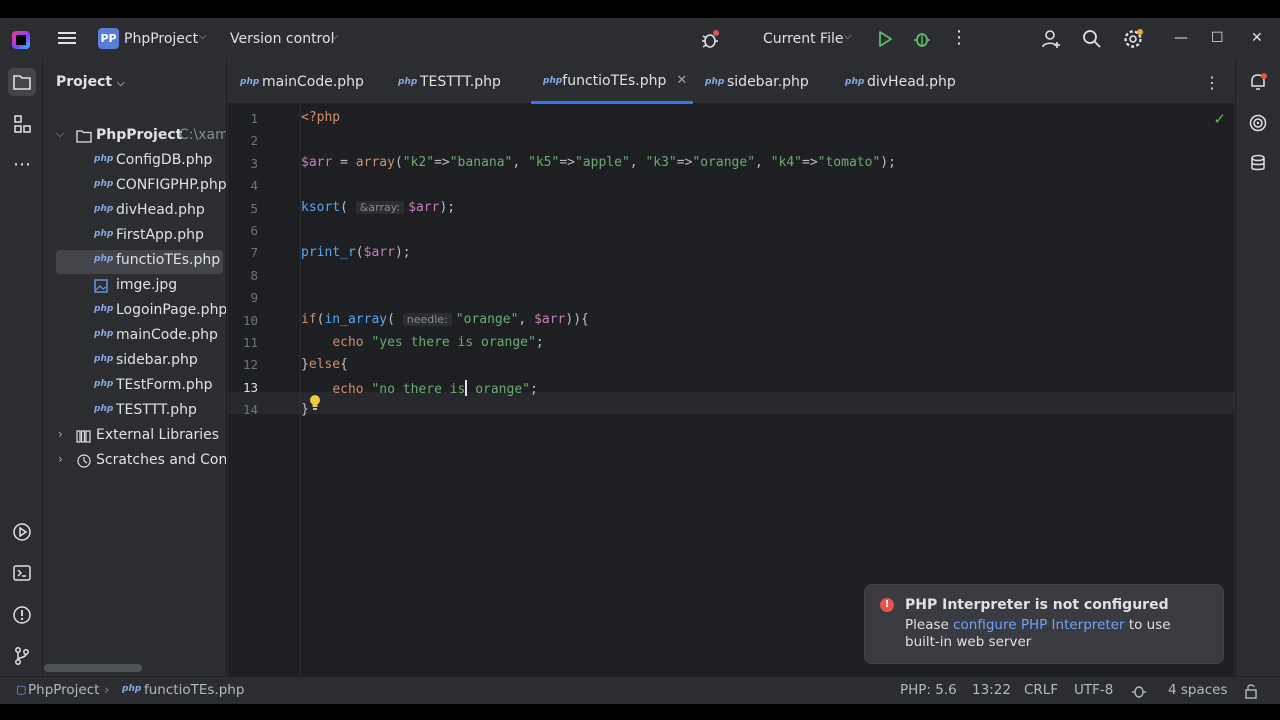  Describe the element at coordinates (254, 275) in the screenshot. I see `line-number: 8` at that location.